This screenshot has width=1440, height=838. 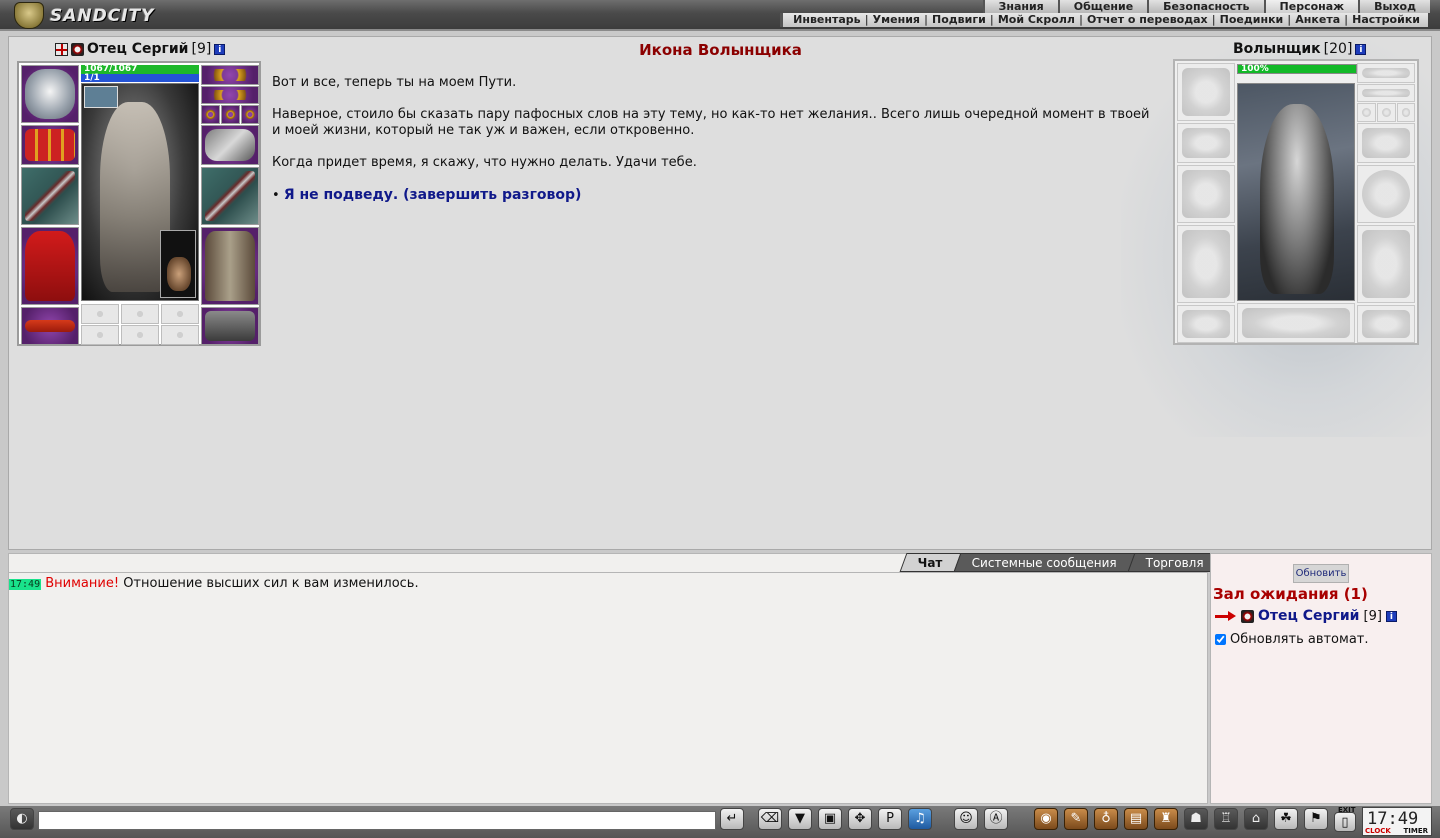 I want to click on save-log-icon: ▣, so click(x=830, y=819).